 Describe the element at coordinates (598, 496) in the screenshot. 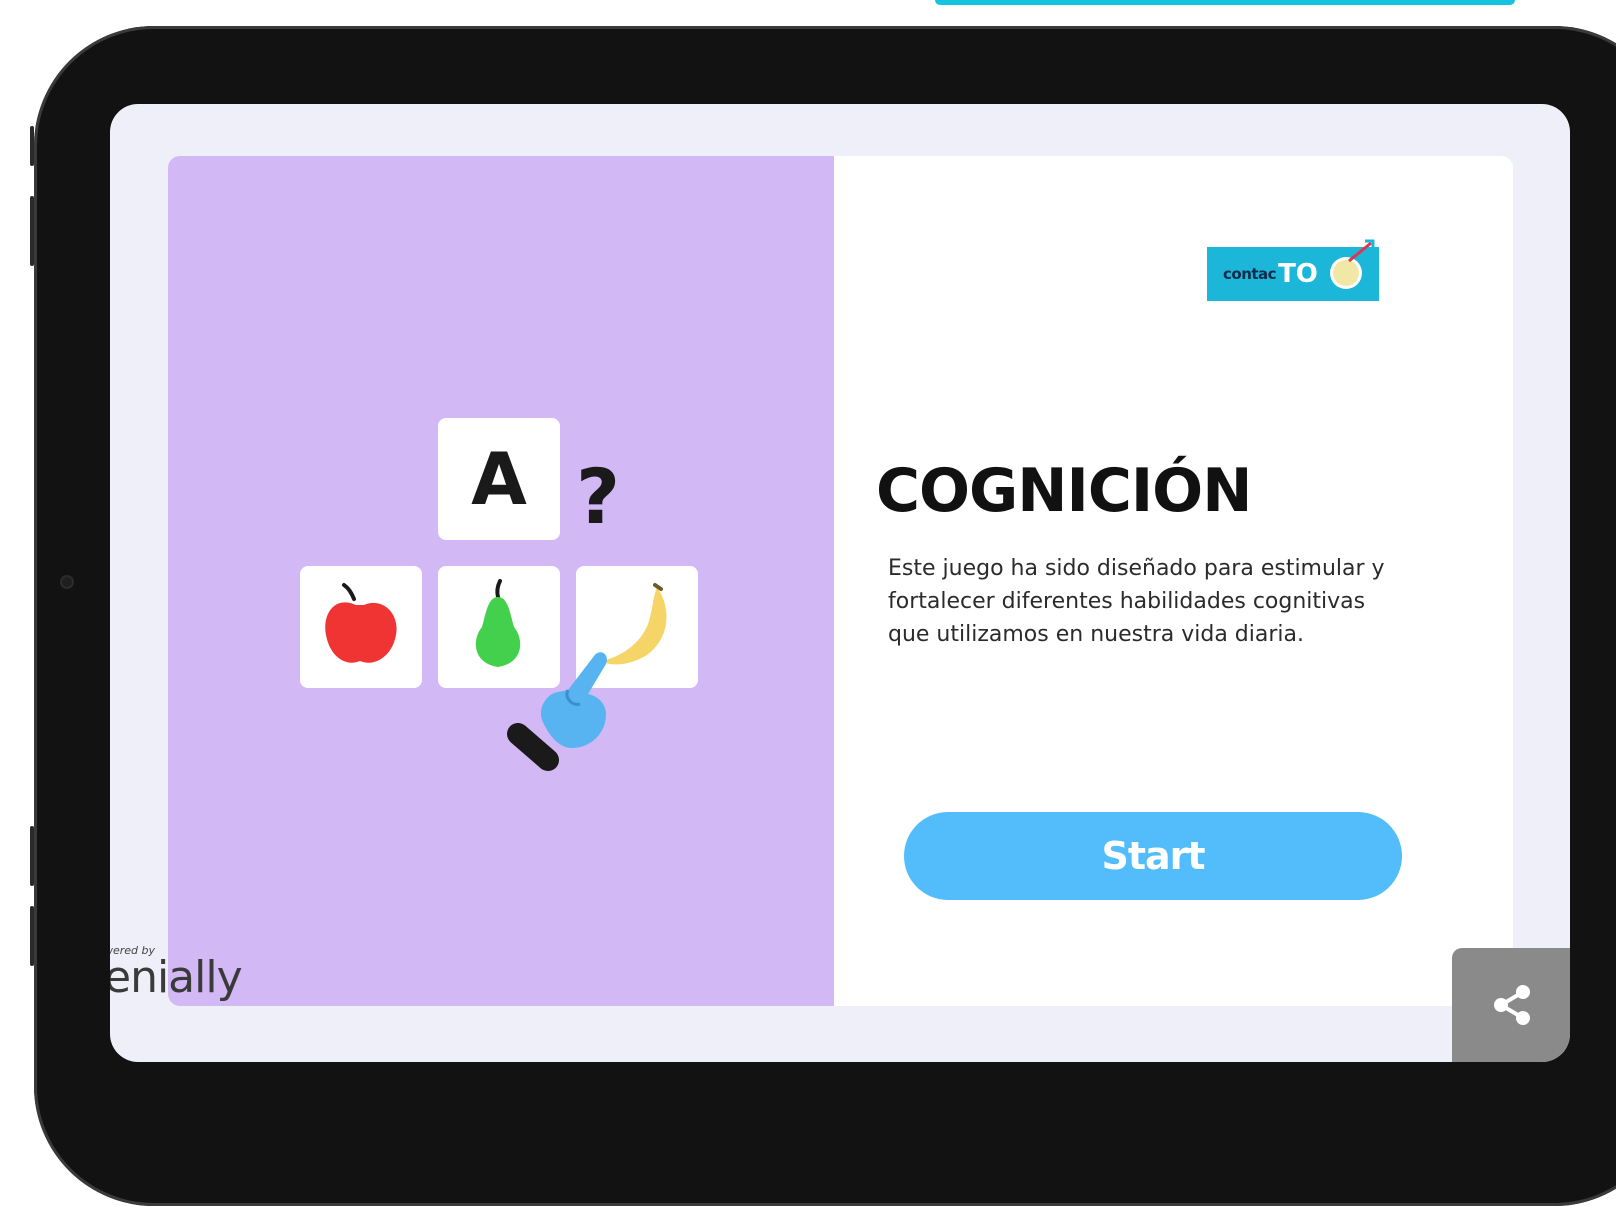

I see `question-mark: ?` at that location.